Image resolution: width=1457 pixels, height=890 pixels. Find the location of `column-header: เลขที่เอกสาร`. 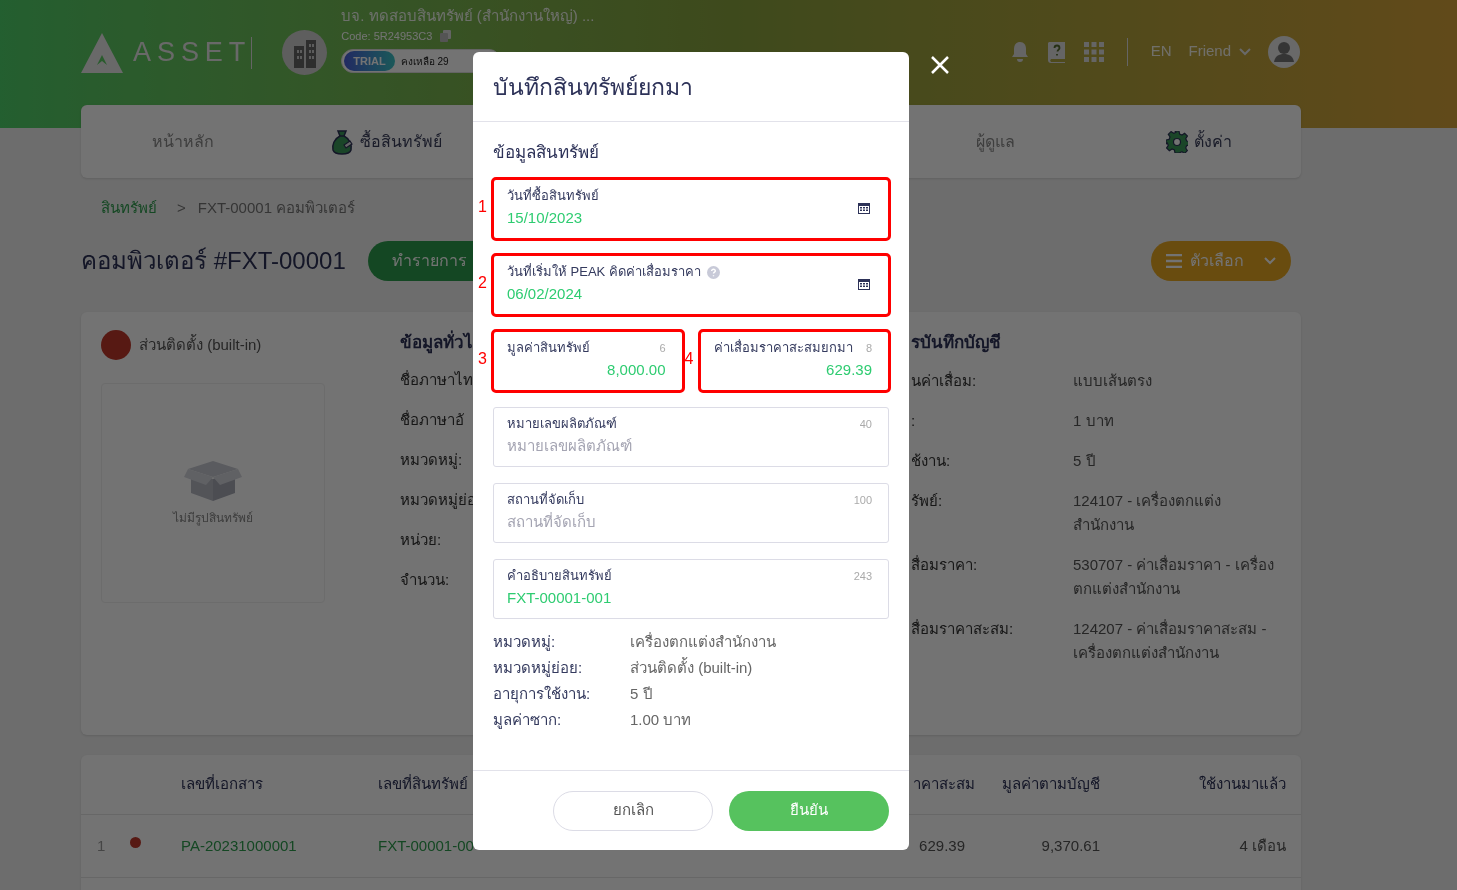

column-header: เลขที่เอกสาร is located at coordinates (222, 784).